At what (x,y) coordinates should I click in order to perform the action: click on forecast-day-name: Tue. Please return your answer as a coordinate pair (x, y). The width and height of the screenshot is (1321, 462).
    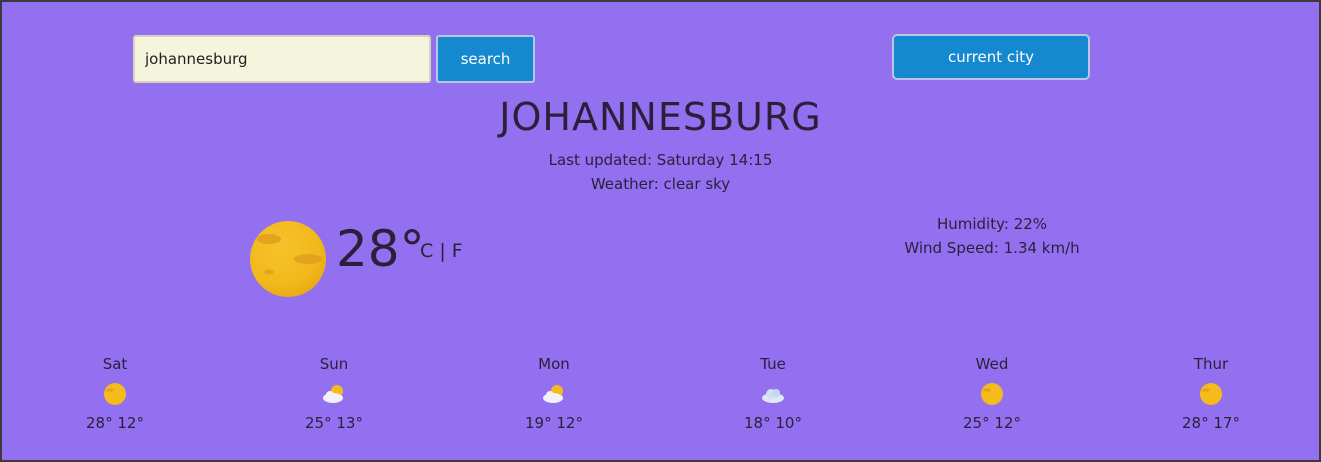
    Looking at the image, I should click on (773, 364).